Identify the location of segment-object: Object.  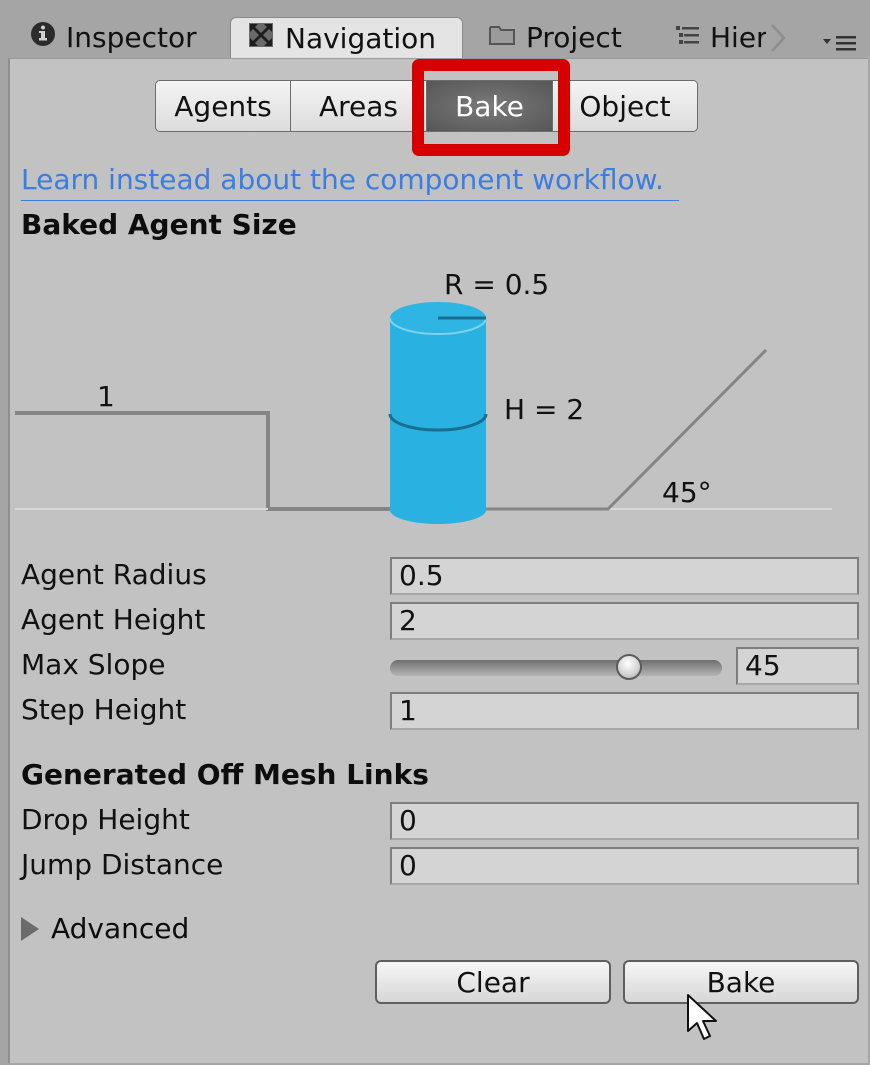
(625, 106).